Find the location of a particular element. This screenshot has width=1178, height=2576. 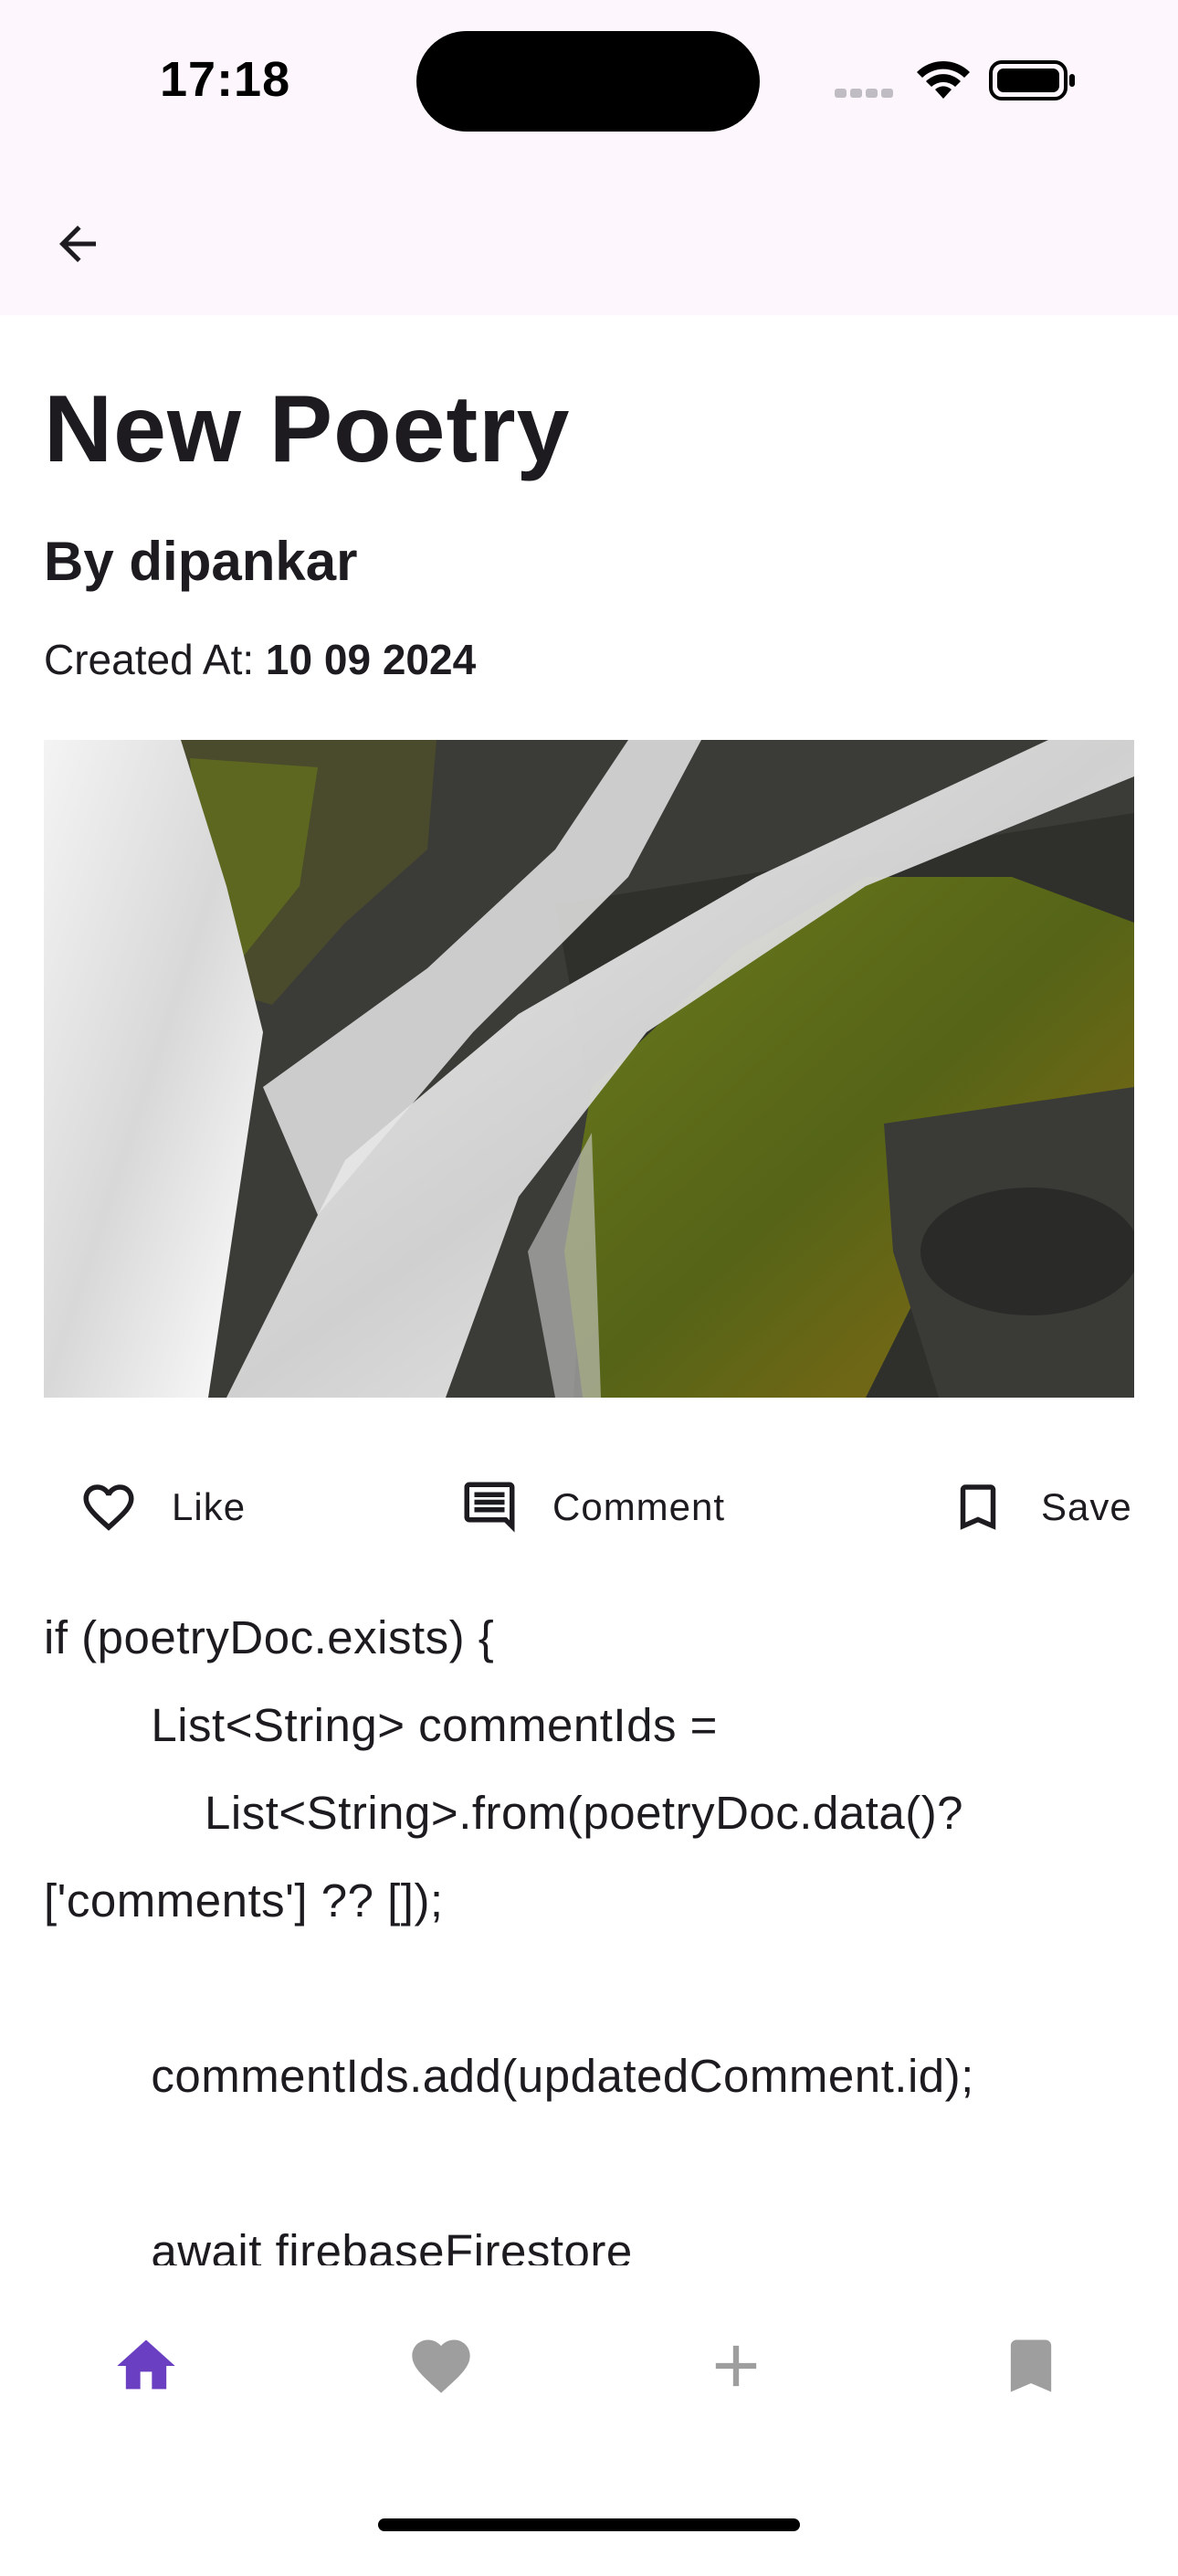

comment-button: Comment is located at coordinates (592, 1507).